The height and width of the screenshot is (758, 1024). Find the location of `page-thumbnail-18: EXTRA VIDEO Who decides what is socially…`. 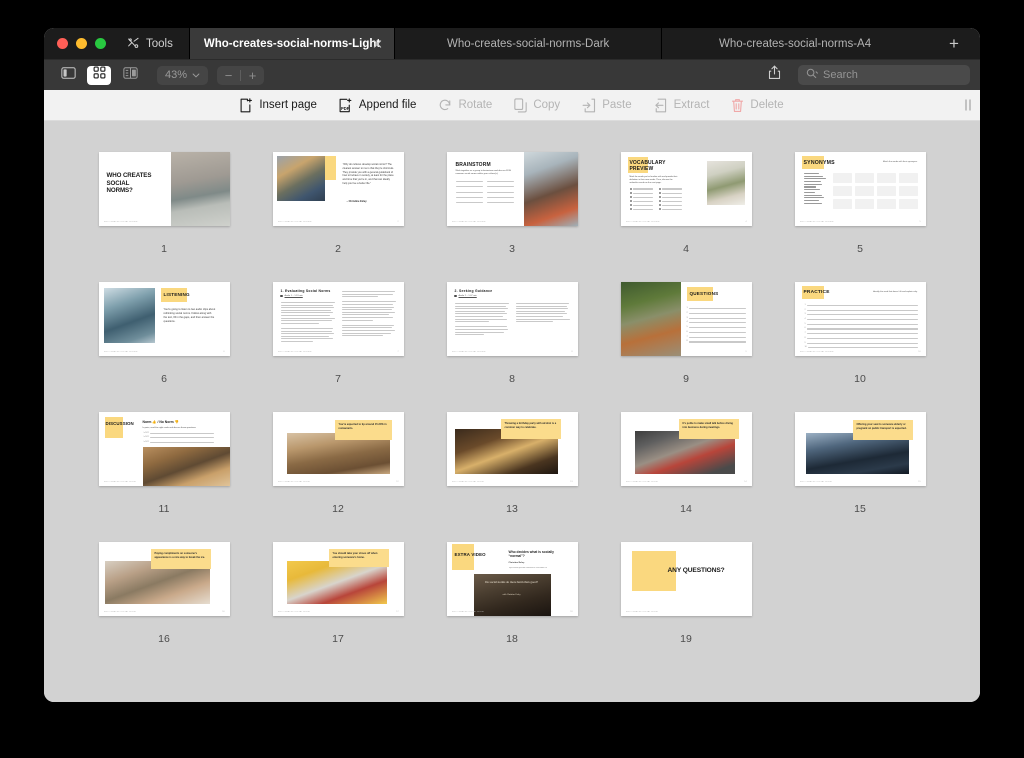

page-thumbnail-18: EXTRA VIDEO Who decides what is socially… is located at coordinates (512, 579).